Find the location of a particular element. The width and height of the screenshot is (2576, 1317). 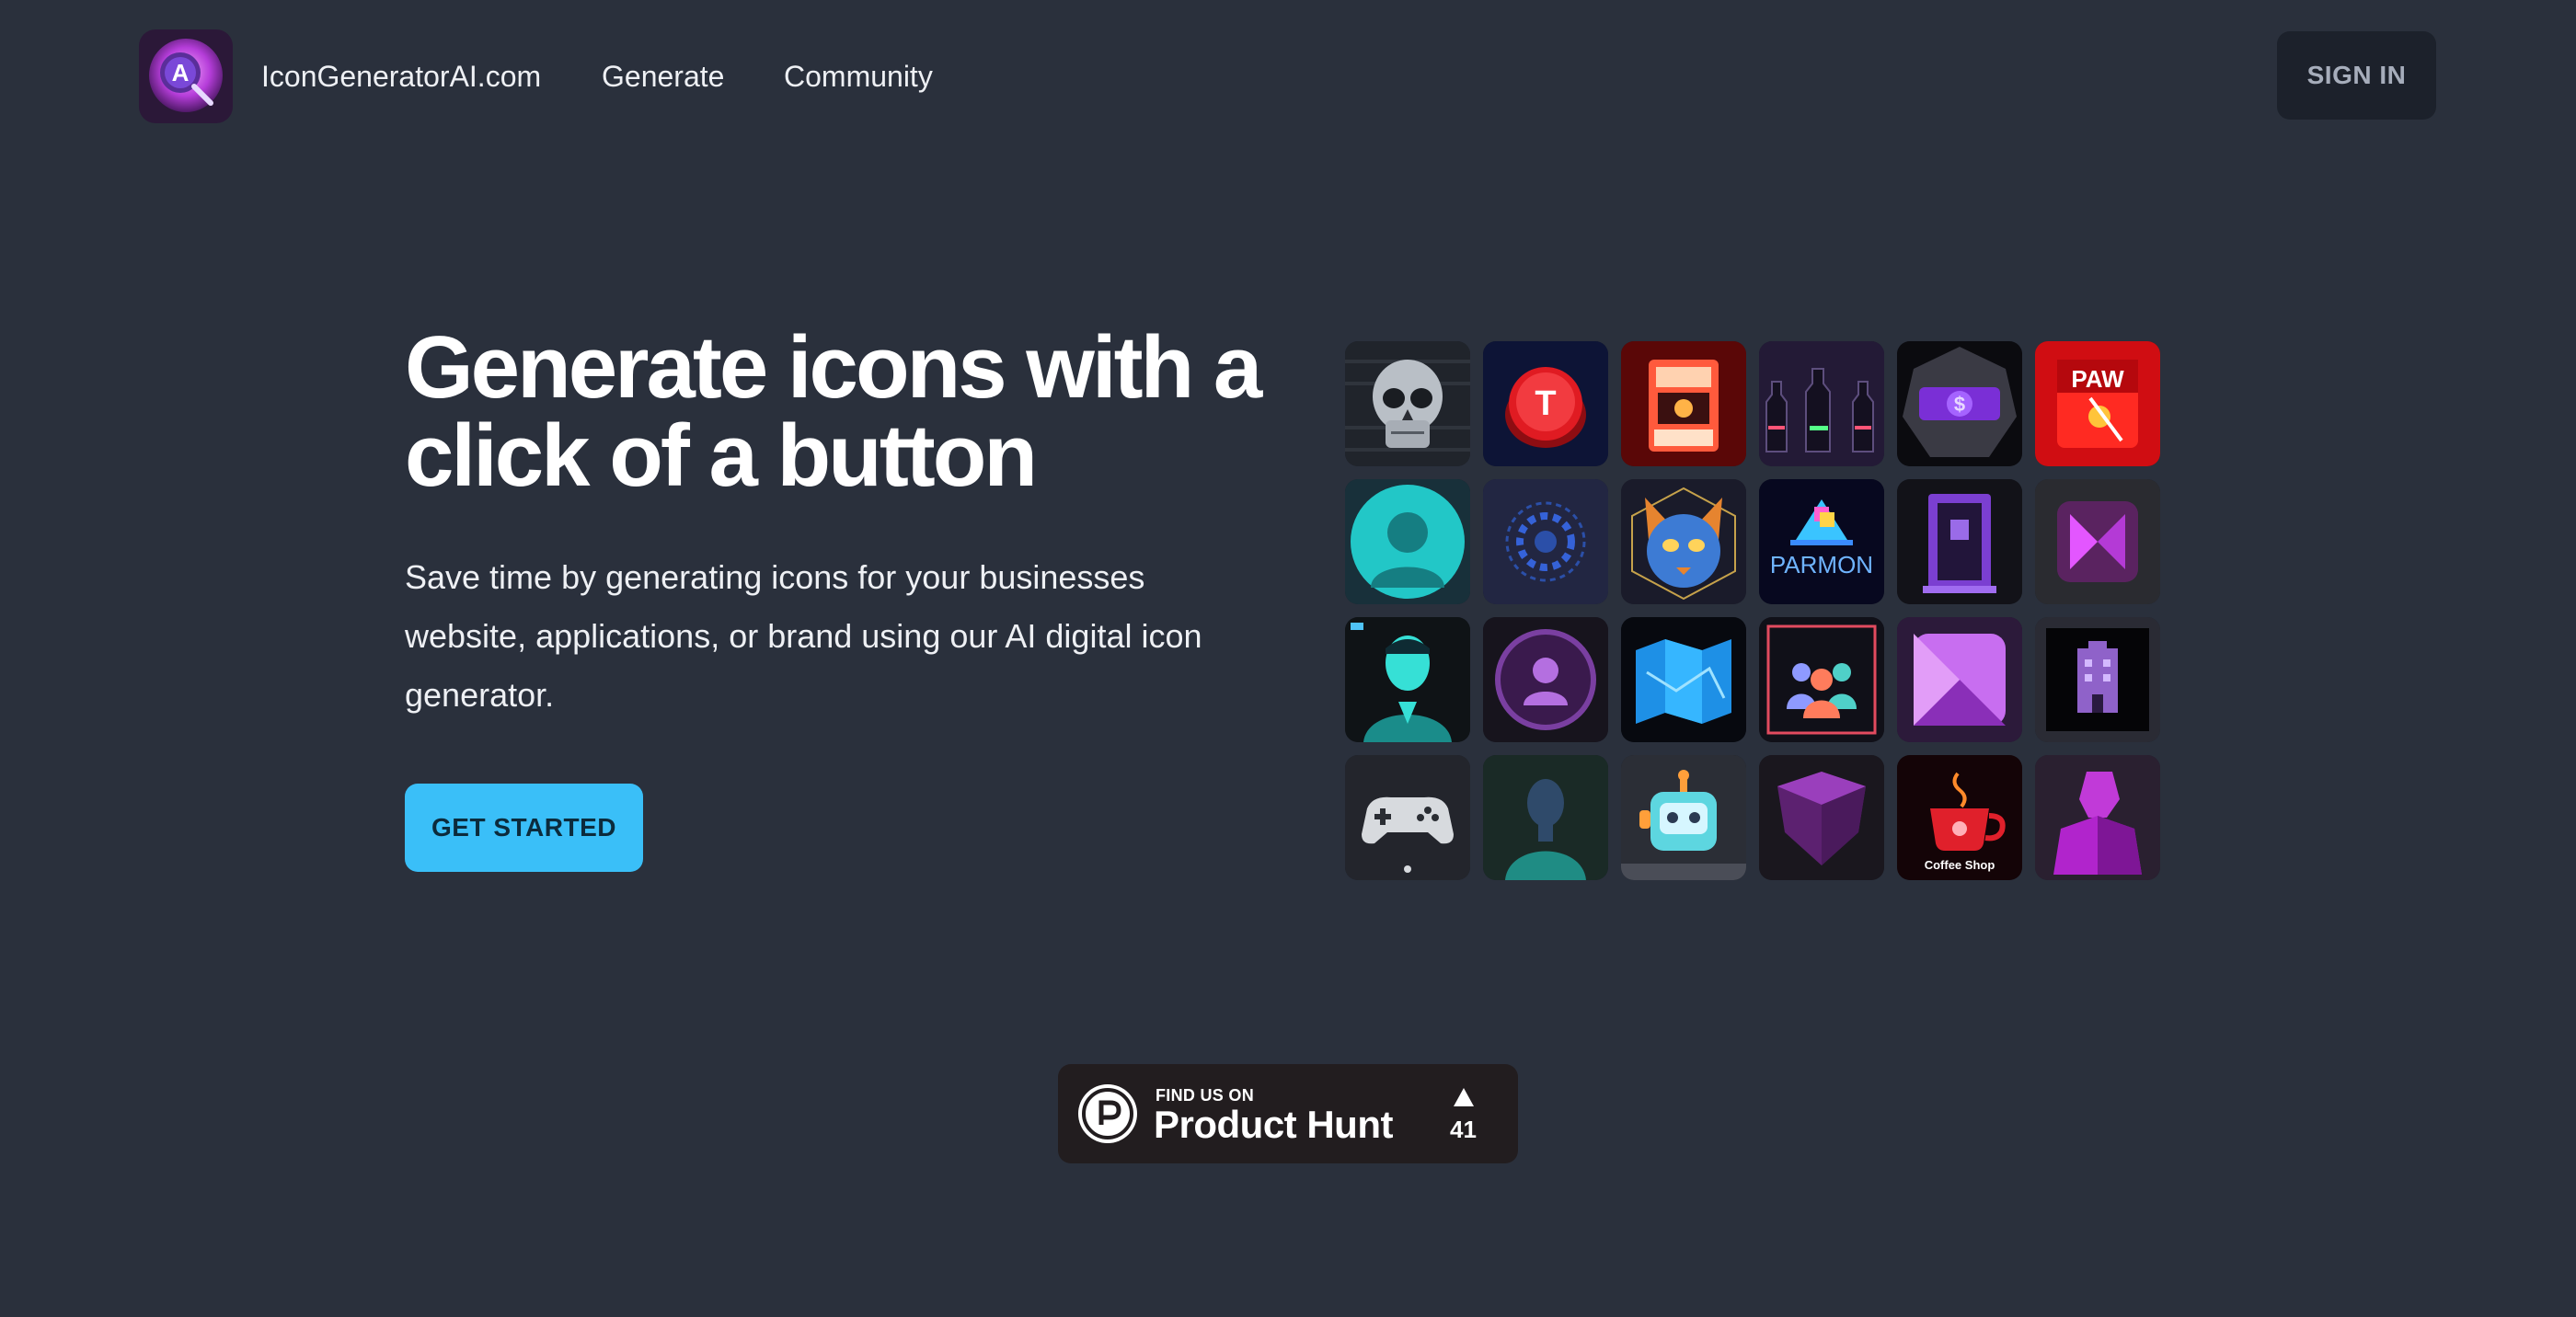

robot-icon is located at coordinates (1683, 817).